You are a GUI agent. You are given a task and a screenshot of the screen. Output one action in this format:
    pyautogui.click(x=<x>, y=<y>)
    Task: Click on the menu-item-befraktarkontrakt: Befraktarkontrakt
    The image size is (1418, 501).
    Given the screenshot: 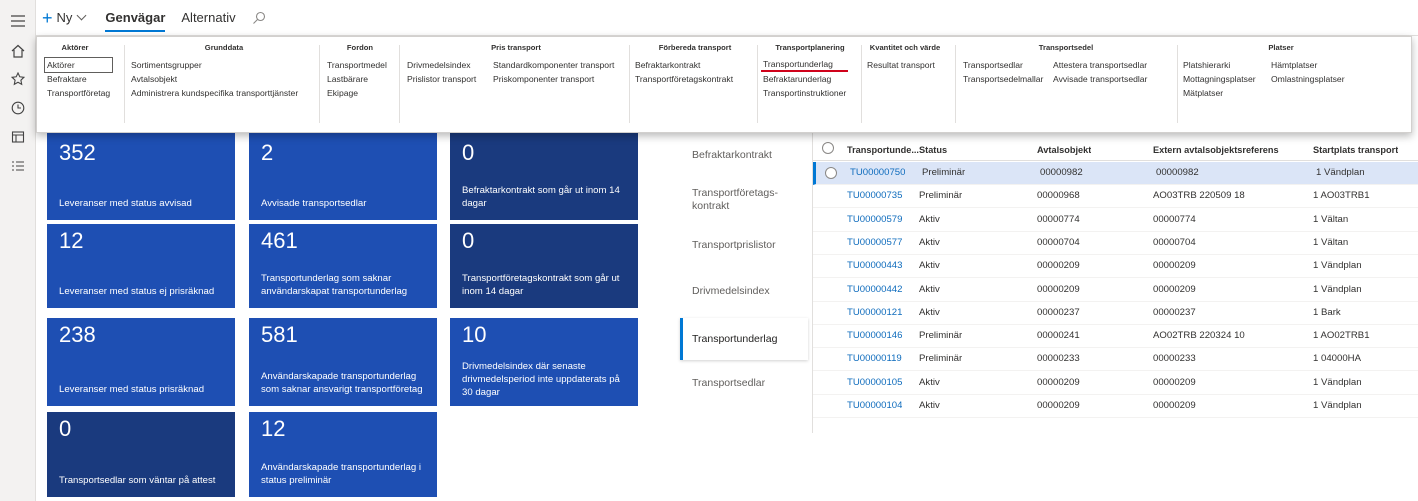 What is the action you would take?
    pyautogui.click(x=684, y=65)
    